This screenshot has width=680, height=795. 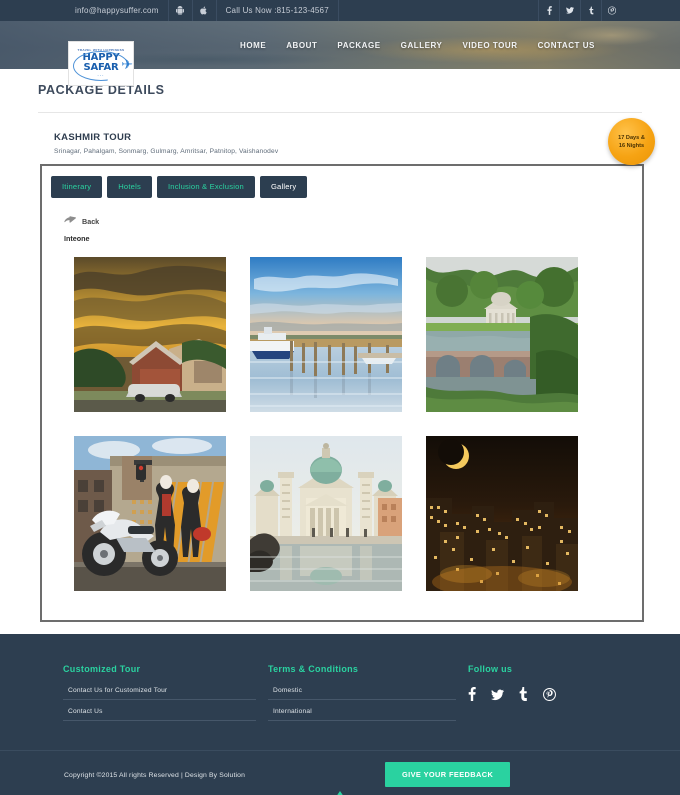 What do you see at coordinates (362, 693) in the screenshot?
I see `footer-link-domestic: Domestic` at bounding box center [362, 693].